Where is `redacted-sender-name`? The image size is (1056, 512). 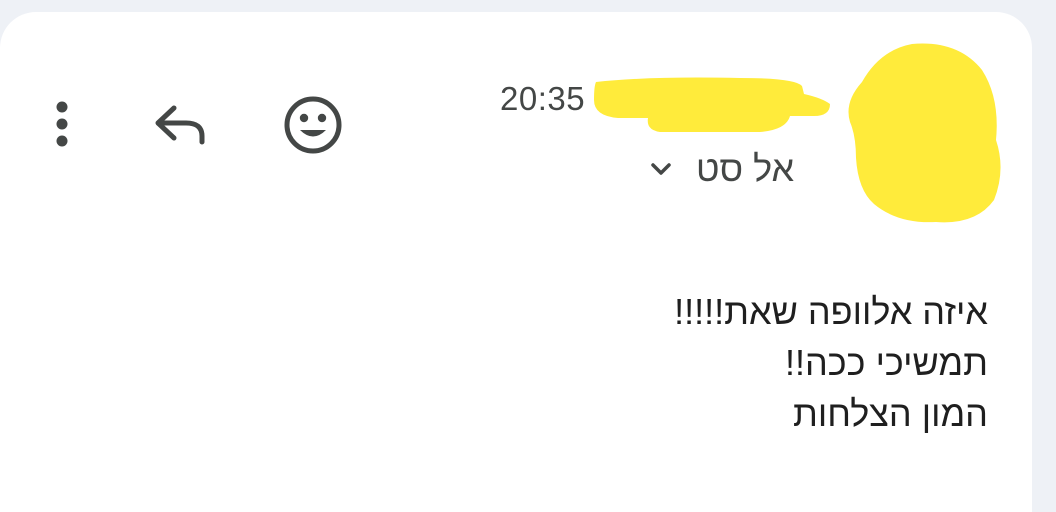 redacted-sender-name is located at coordinates (712, 104).